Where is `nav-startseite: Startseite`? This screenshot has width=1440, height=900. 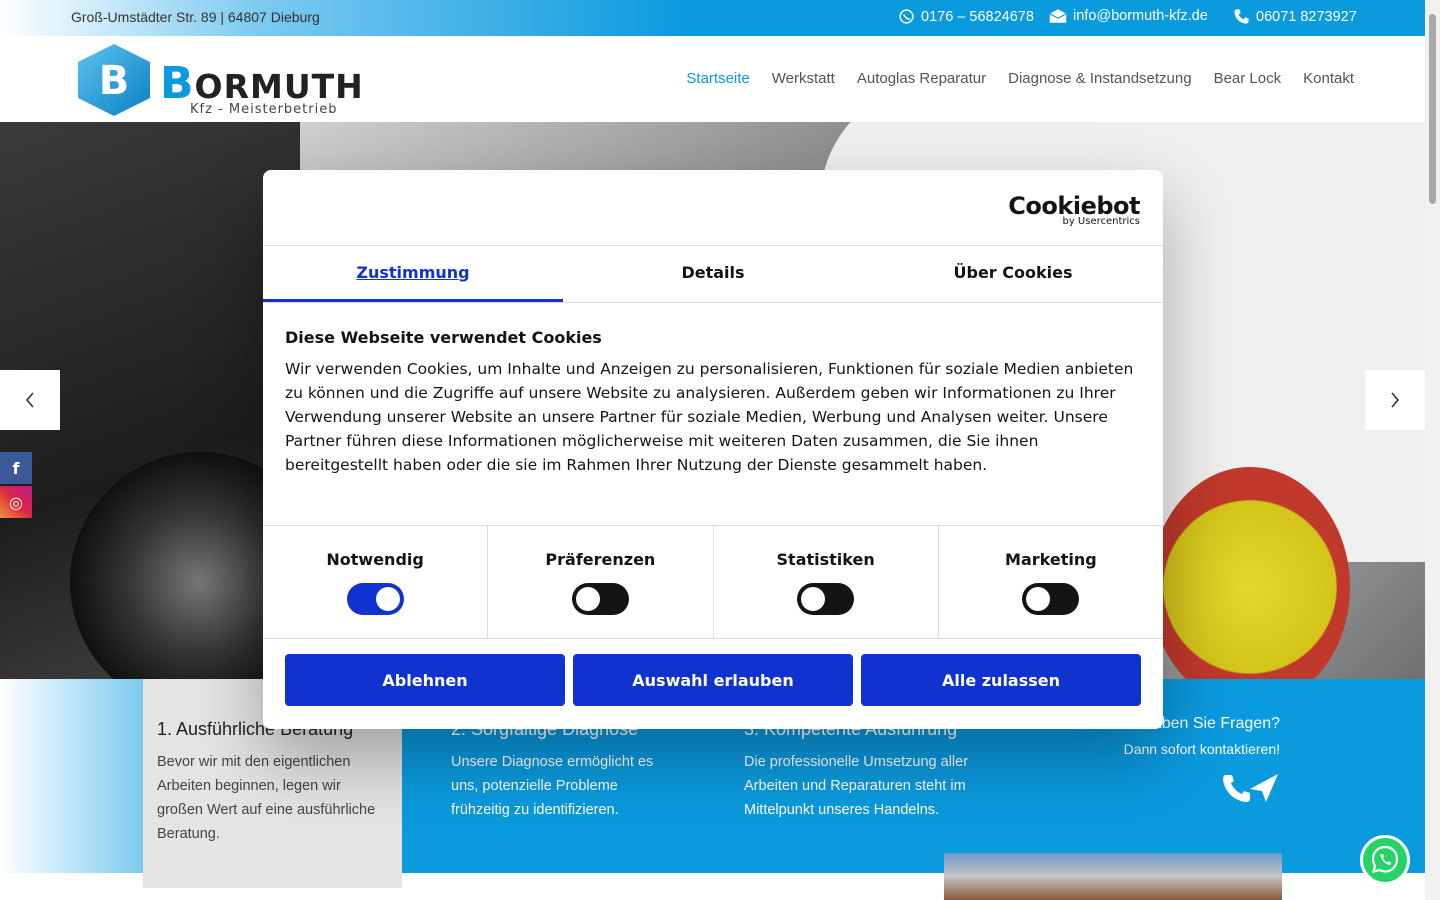 nav-startseite: Startseite is located at coordinates (717, 78).